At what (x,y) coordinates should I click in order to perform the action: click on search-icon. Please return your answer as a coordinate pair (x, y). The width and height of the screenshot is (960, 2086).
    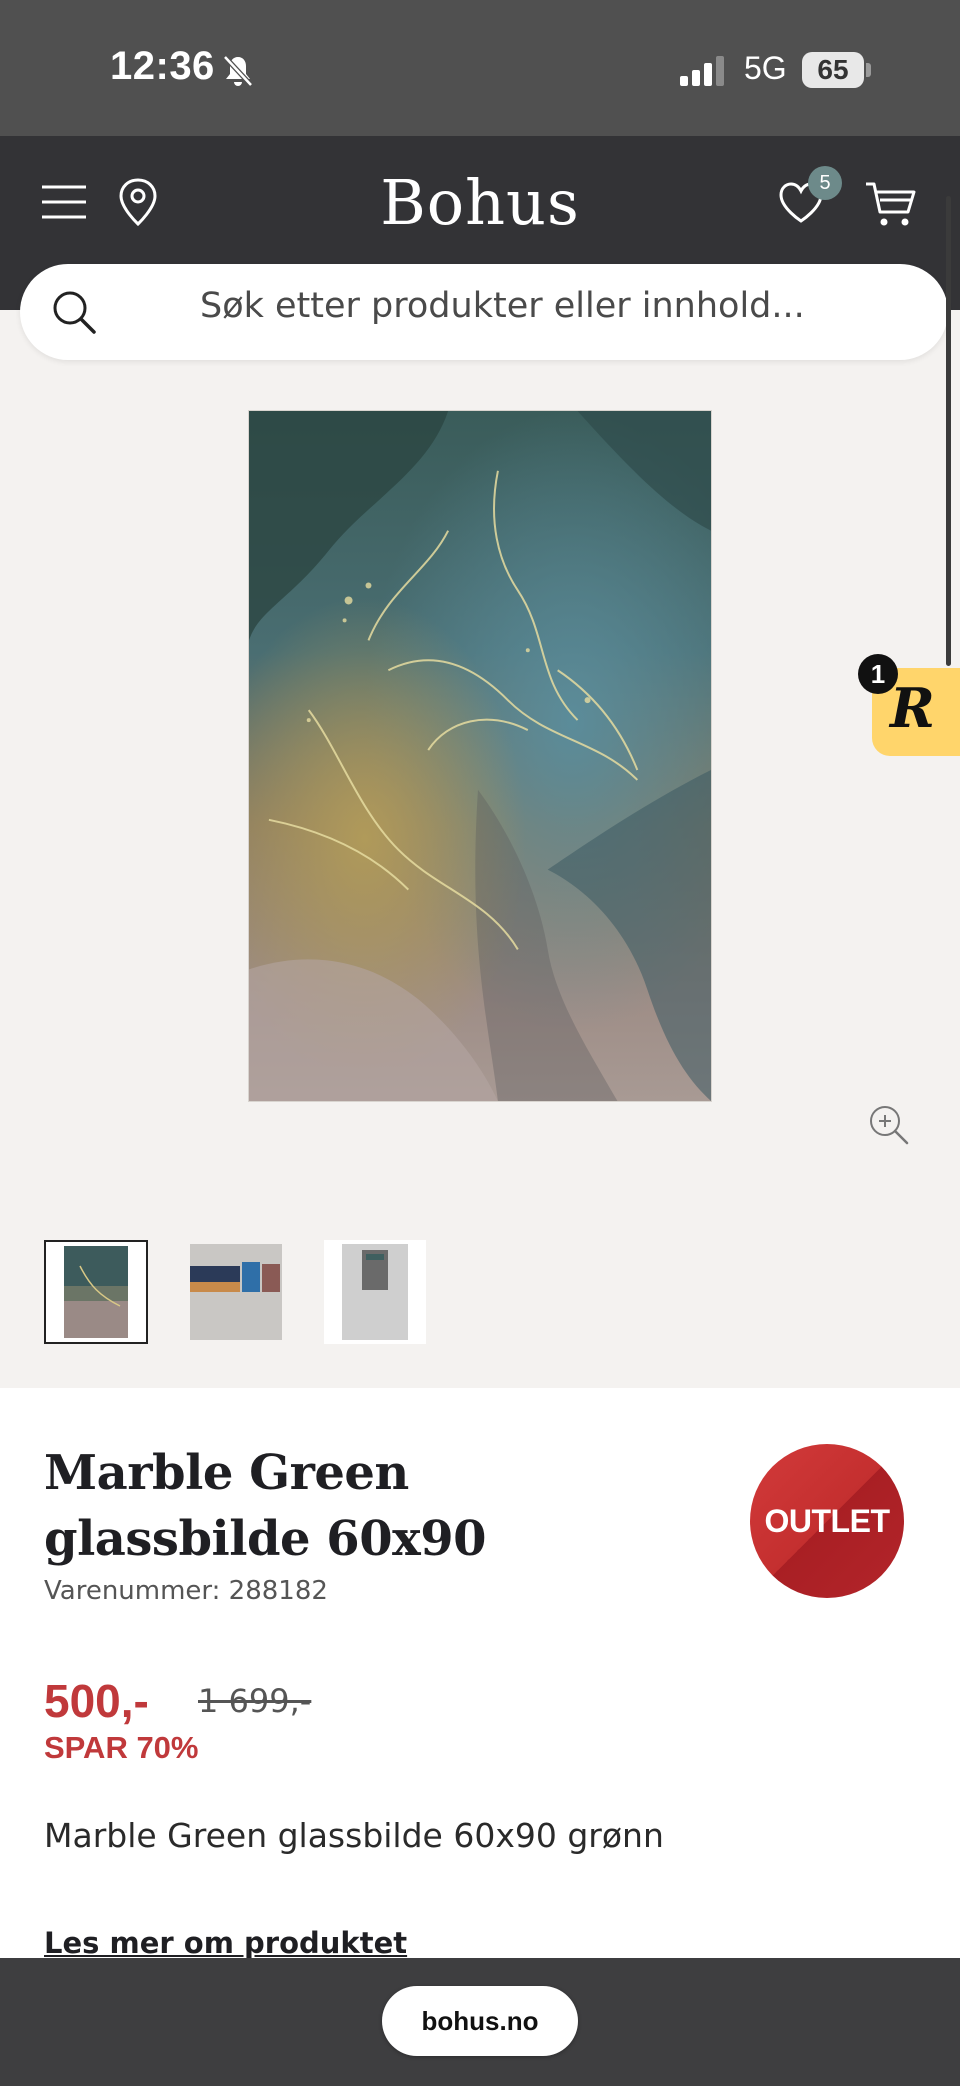
    Looking at the image, I should click on (74, 312).